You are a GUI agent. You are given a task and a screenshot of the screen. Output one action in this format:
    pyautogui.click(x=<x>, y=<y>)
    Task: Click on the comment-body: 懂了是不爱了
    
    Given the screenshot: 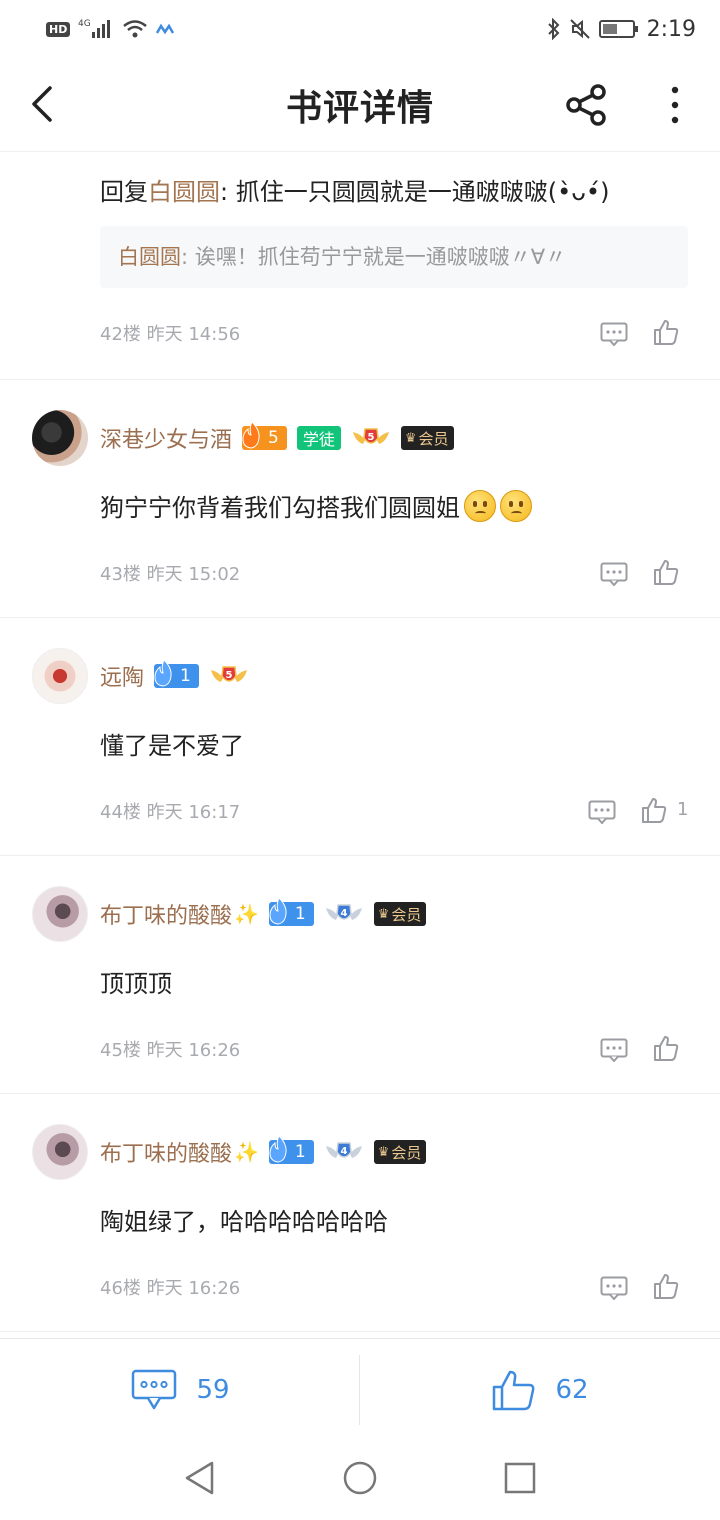 What is the action you would take?
    pyautogui.click(x=172, y=746)
    